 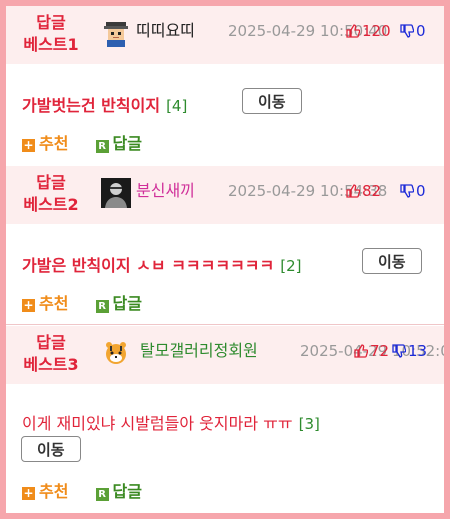 What do you see at coordinates (309, 424) in the screenshot?
I see `reply-count: [3]` at bounding box center [309, 424].